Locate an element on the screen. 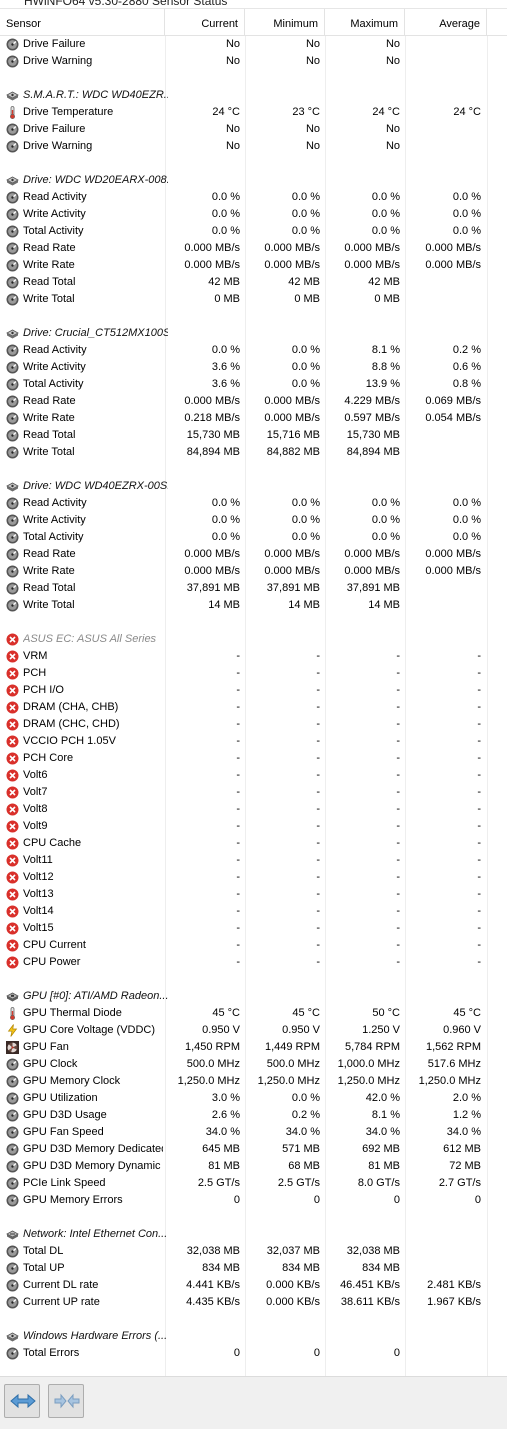 Image resolution: width=507 pixels, height=1429 pixels. sensor-row: Volt11 - - - - is located at coordinates (253, 860).